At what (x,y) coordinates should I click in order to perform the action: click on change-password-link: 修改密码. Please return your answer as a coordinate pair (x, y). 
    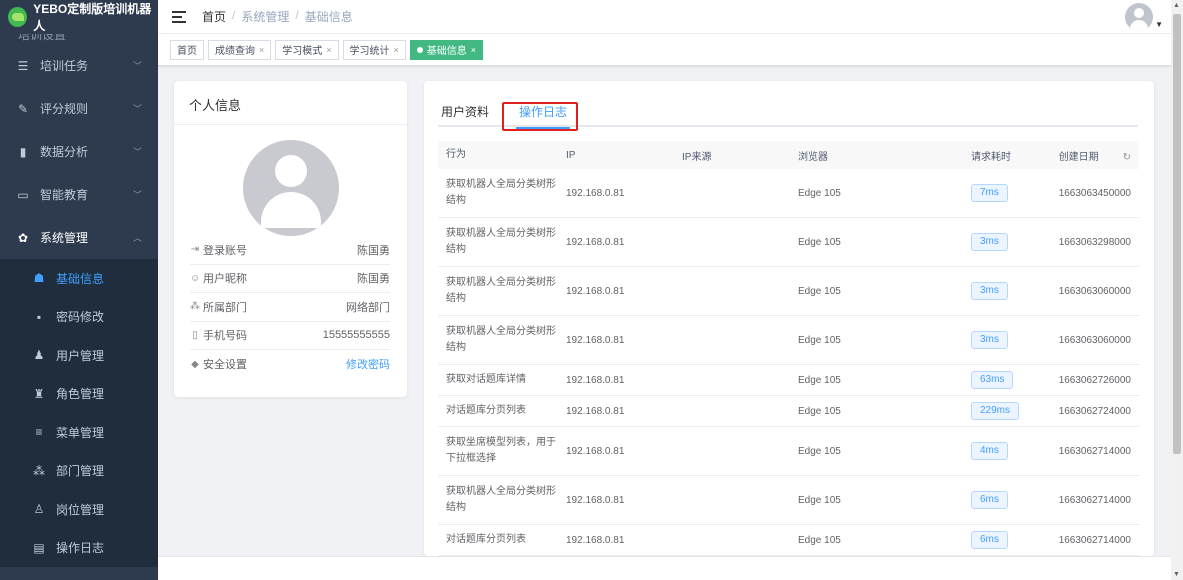
    Looking at the image, I should click on (368, 364).